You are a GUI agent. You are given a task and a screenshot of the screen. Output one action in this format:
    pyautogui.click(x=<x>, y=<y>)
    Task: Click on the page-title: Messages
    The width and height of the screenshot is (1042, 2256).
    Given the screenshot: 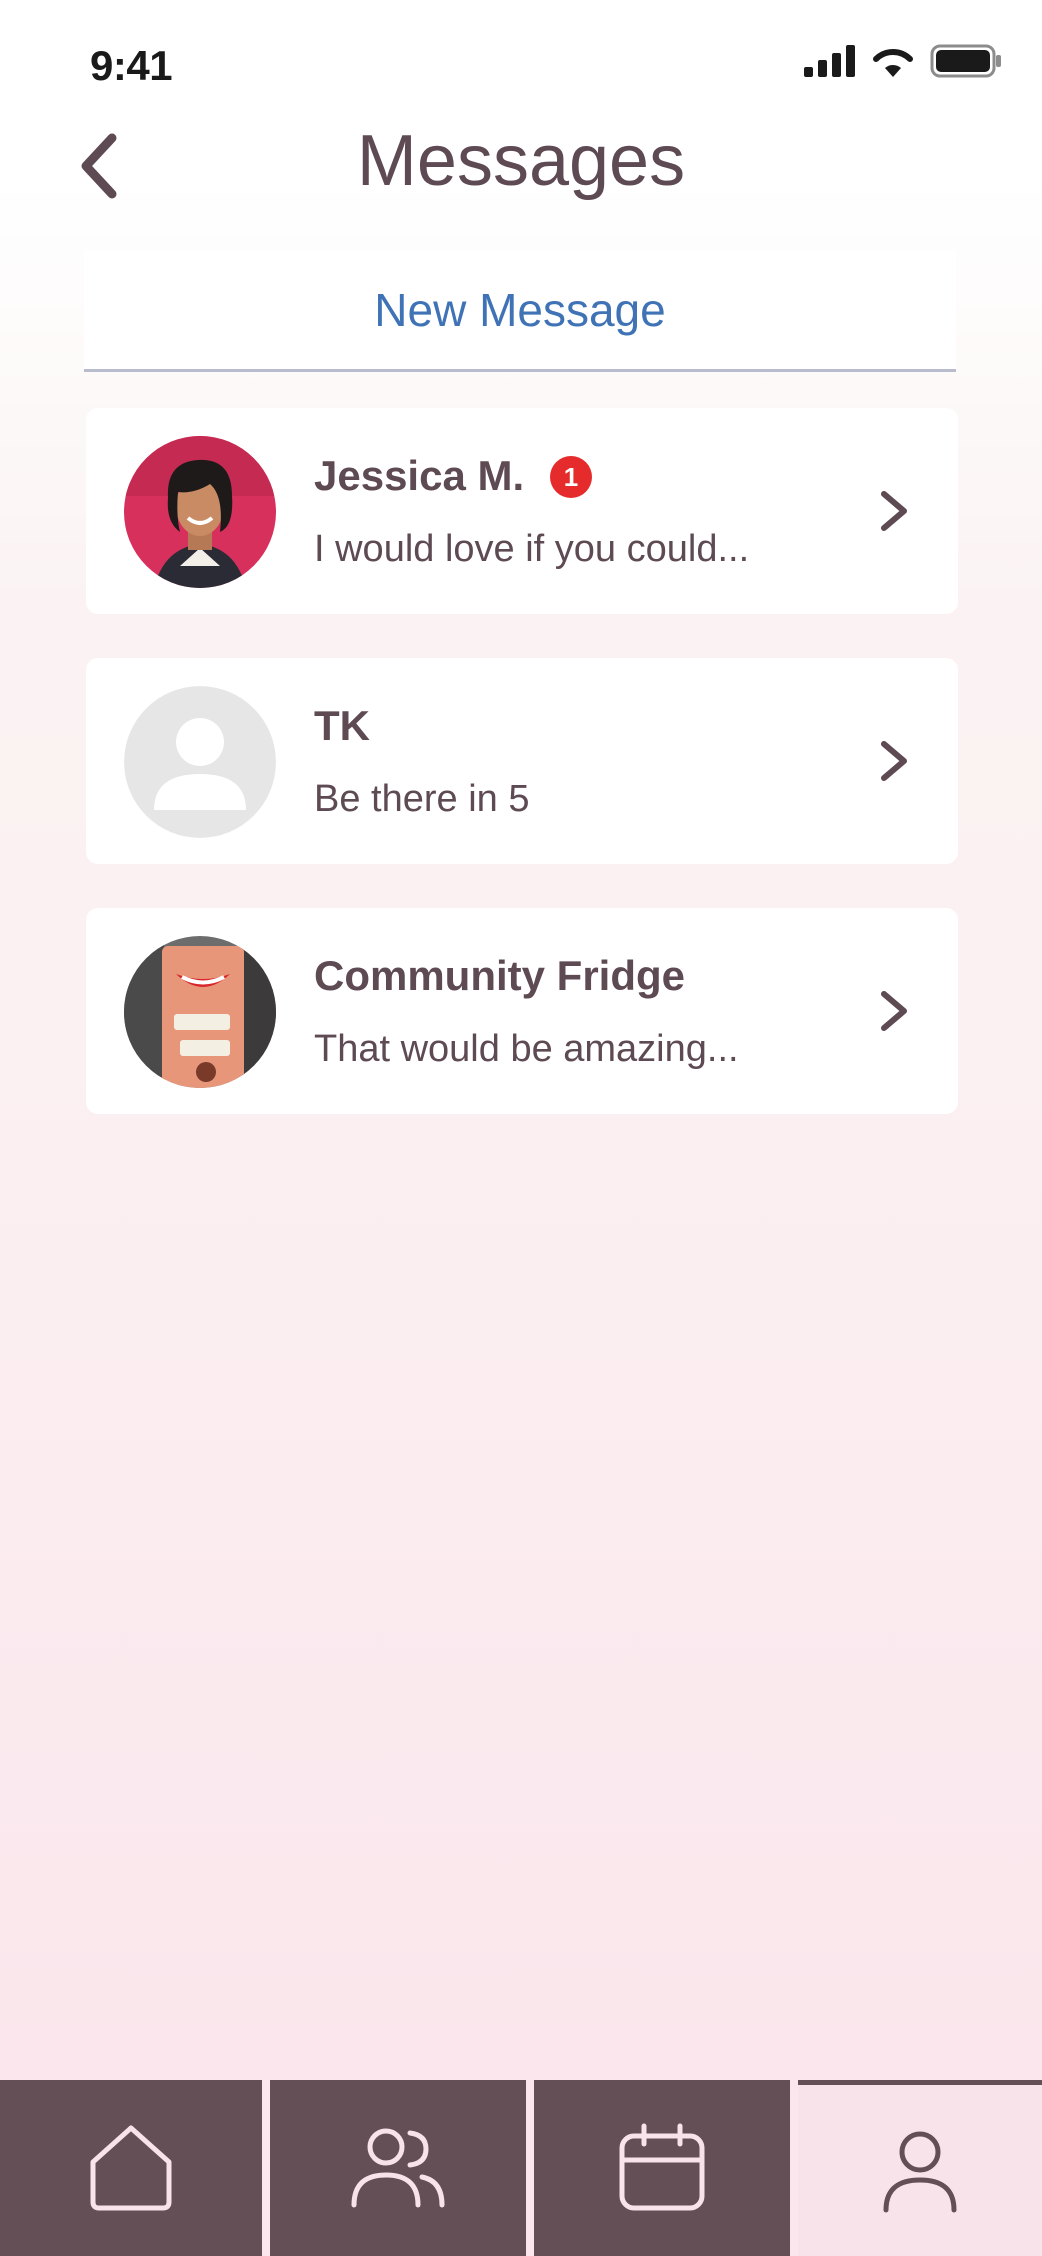 What is the action you would take?
    pyautogui.click(x=521, y=161)
    